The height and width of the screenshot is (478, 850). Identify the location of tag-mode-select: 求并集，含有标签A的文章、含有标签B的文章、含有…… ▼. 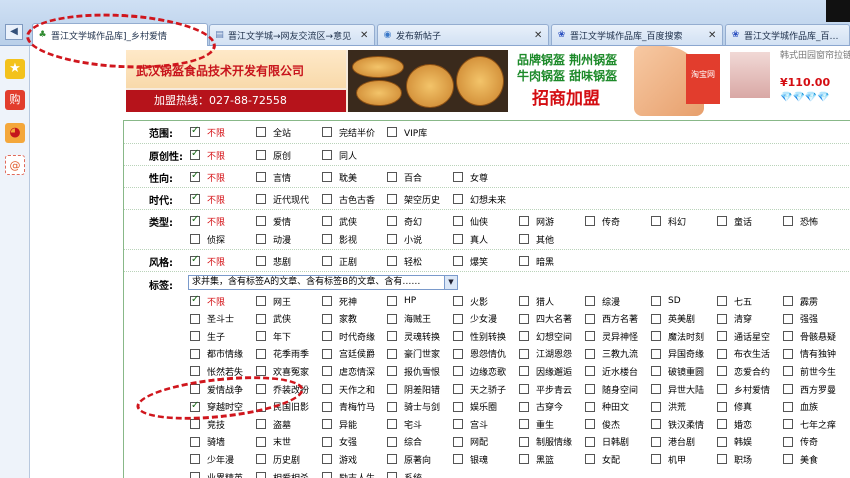
(323, 282).